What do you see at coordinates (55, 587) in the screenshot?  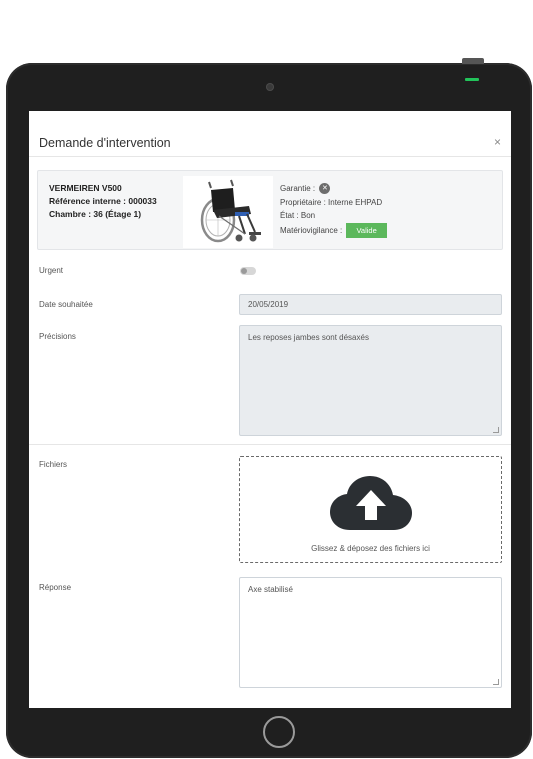 I see `reponse-label: Réponse` at bounding box center [55, 587].